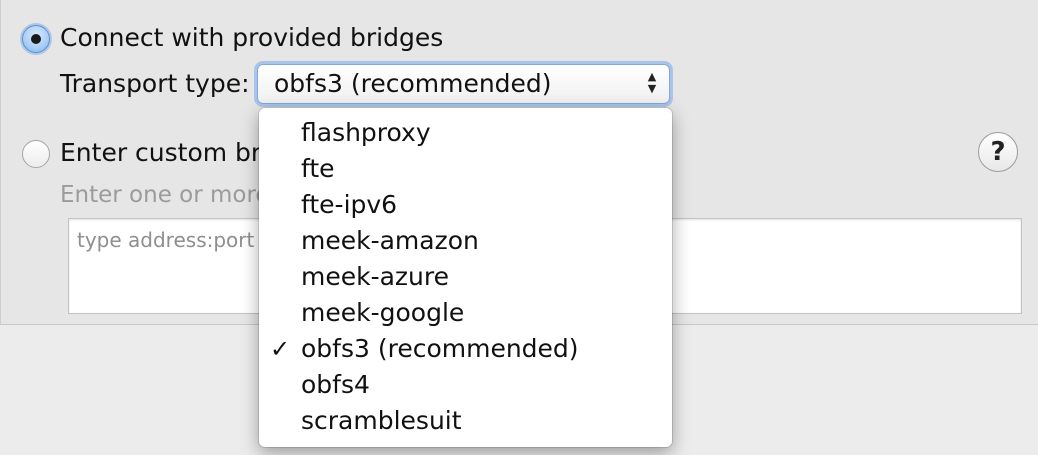  I want to click on menu-item-flashproxy: flashproxy, so click(465, 133).